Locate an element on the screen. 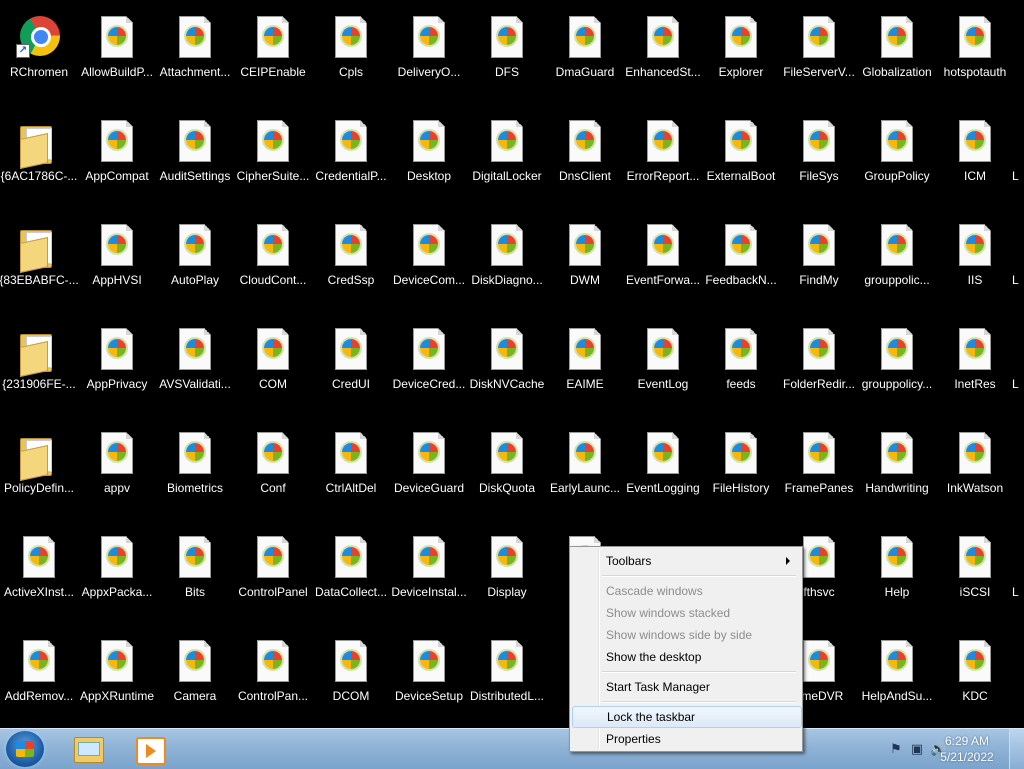  desktop-icon: CEIPEnable is located at coordinates (273, 58).